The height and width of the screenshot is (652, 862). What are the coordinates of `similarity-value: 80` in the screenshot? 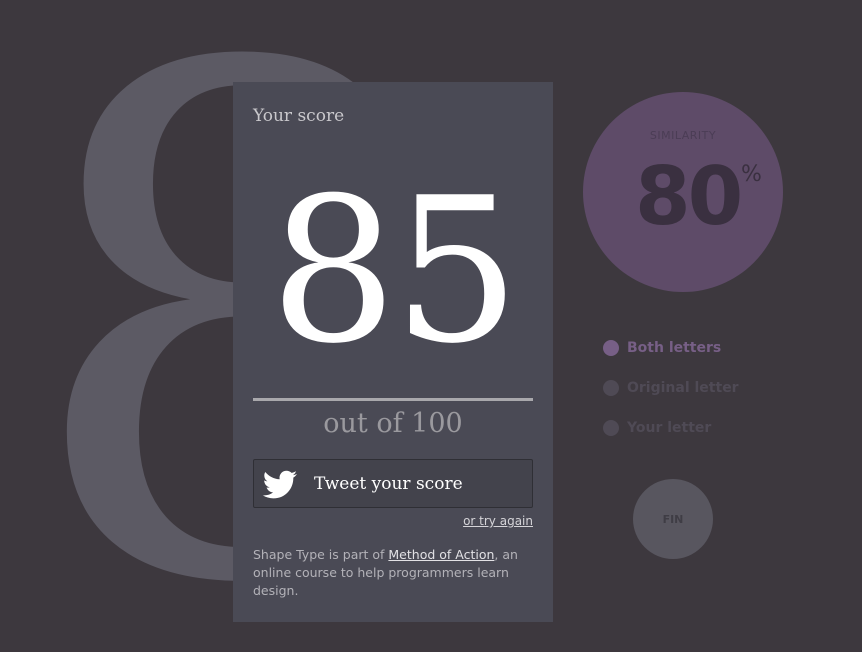 It's located at (689, 196).